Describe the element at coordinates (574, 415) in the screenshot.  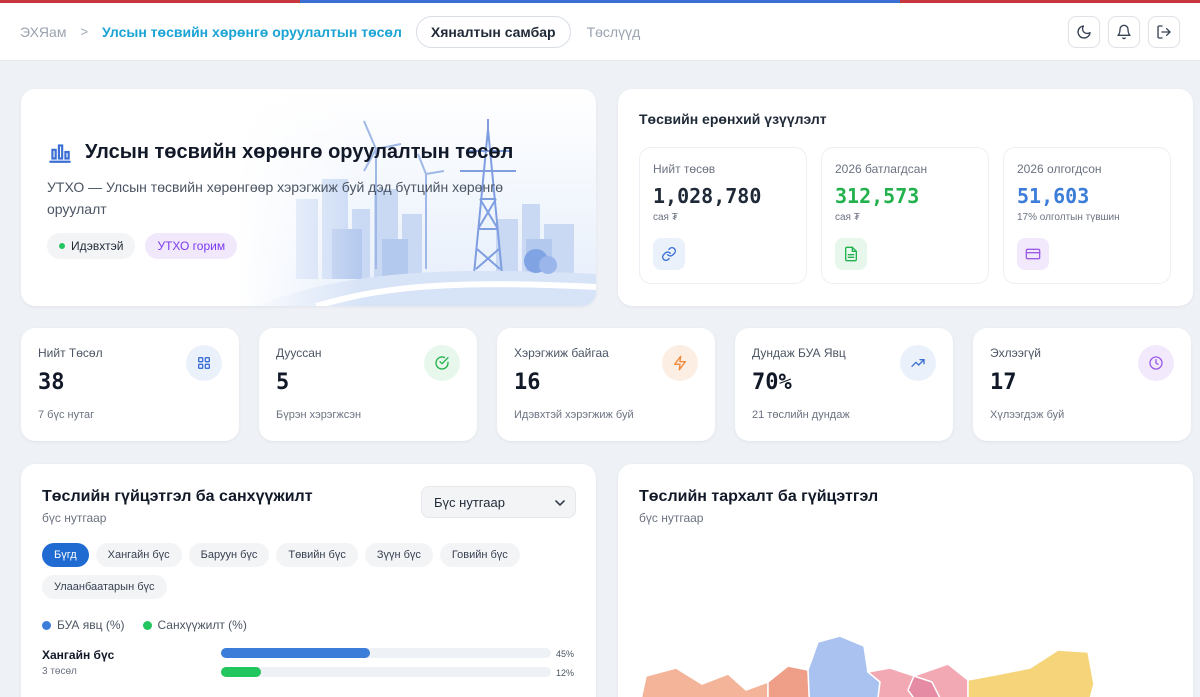
I see `stat-subtext: Идэвхтэй хэрэгжиж буй` at that location.